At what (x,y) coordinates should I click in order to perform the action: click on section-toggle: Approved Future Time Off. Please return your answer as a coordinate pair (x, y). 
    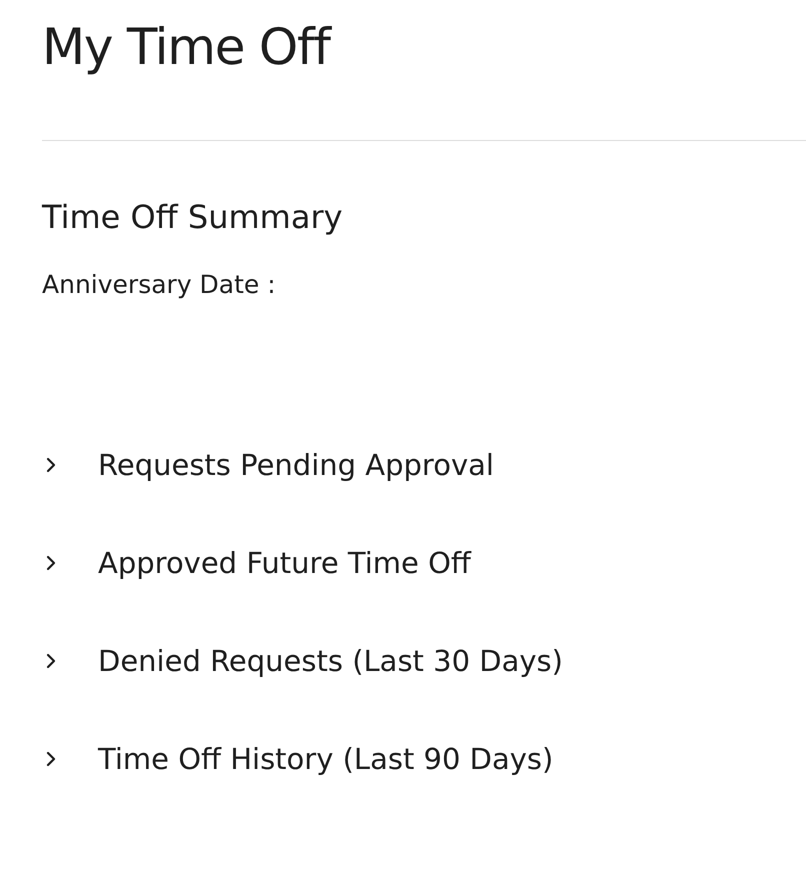
    Looking at the image, I should click on (424, 563).